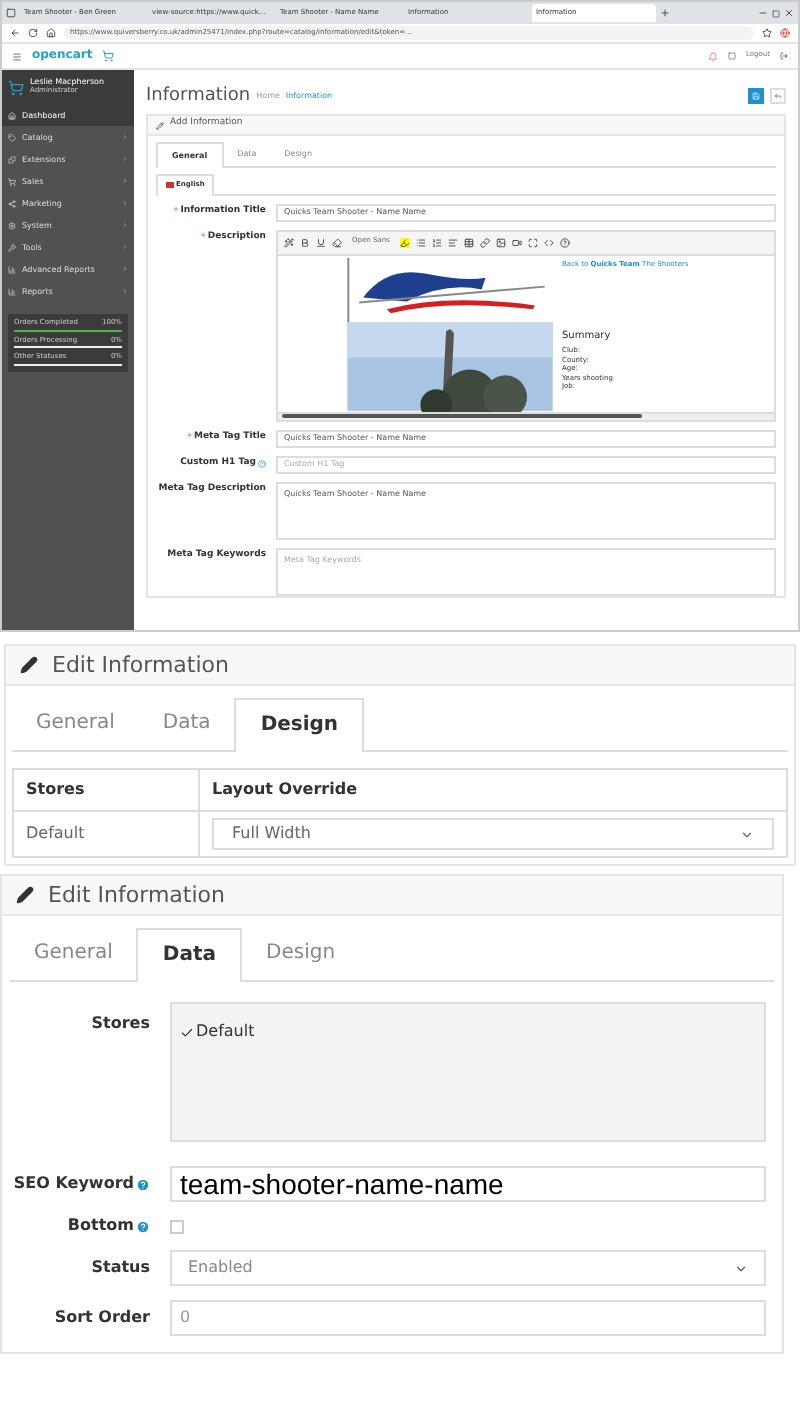 Image resolution: width=804 pixels, height=1428 pixels. Describe the element at coordinates (11, 13) in the screenshot. I see `window-icon` at that location.